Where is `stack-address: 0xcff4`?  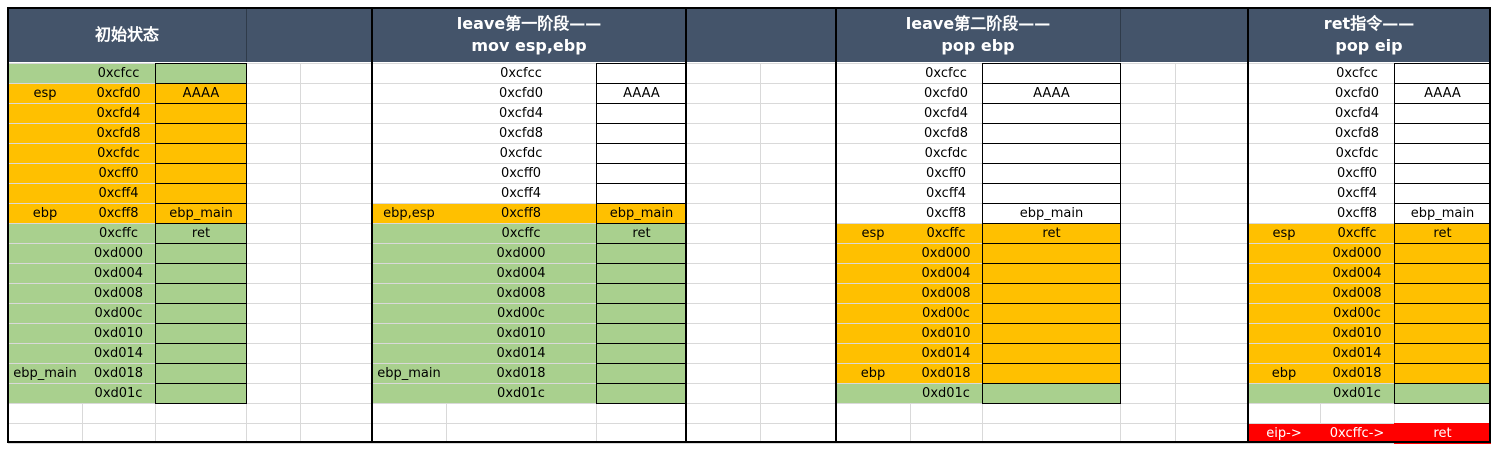
stack-address: 0xcff4 is located at coordinates (946, 193).